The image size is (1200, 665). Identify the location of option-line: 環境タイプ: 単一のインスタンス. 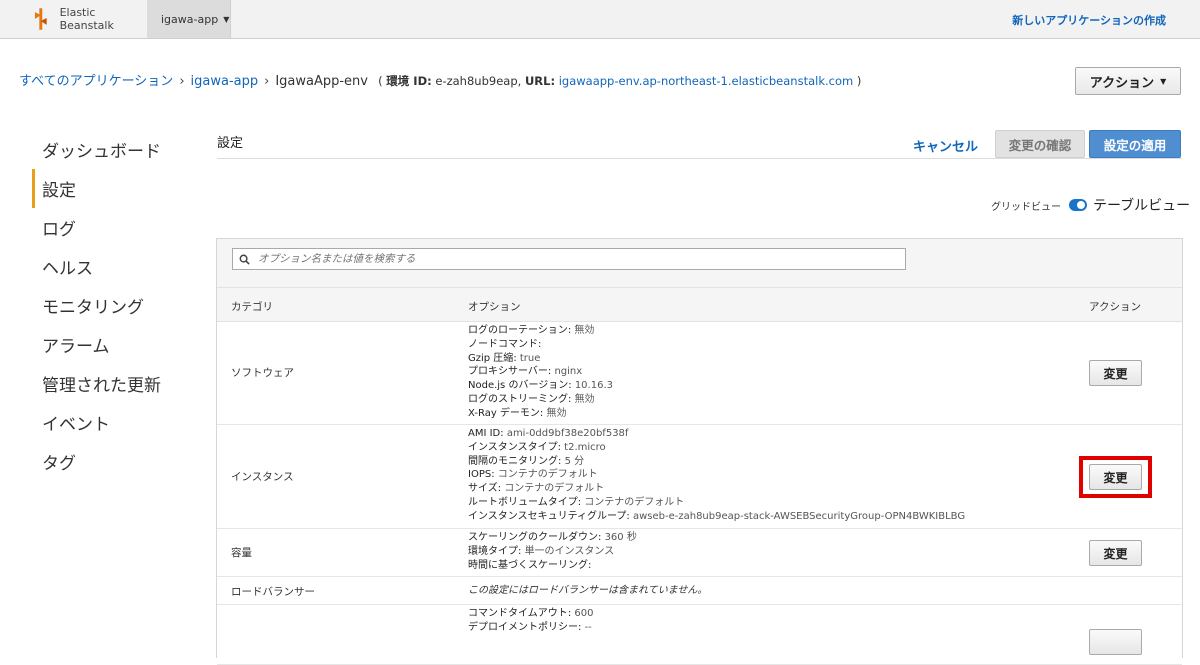
(541, 551).